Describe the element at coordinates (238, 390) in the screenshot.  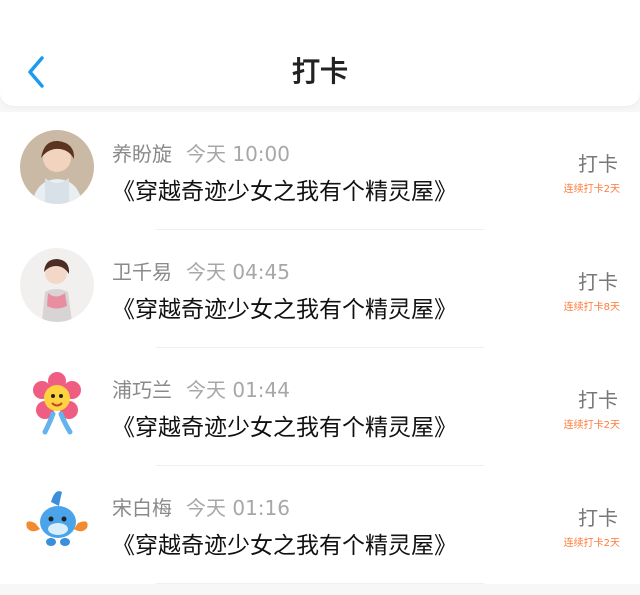
I see `checkin-time: 今天 01:44` at that location.